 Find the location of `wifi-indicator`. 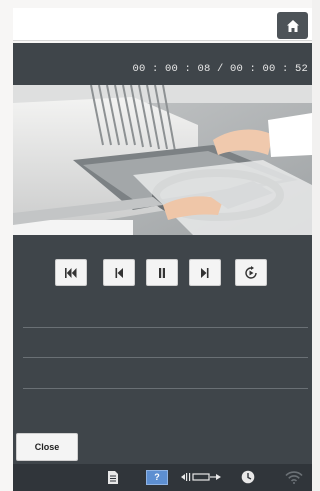

wifi-indicator is located at coordinates (294, 477).